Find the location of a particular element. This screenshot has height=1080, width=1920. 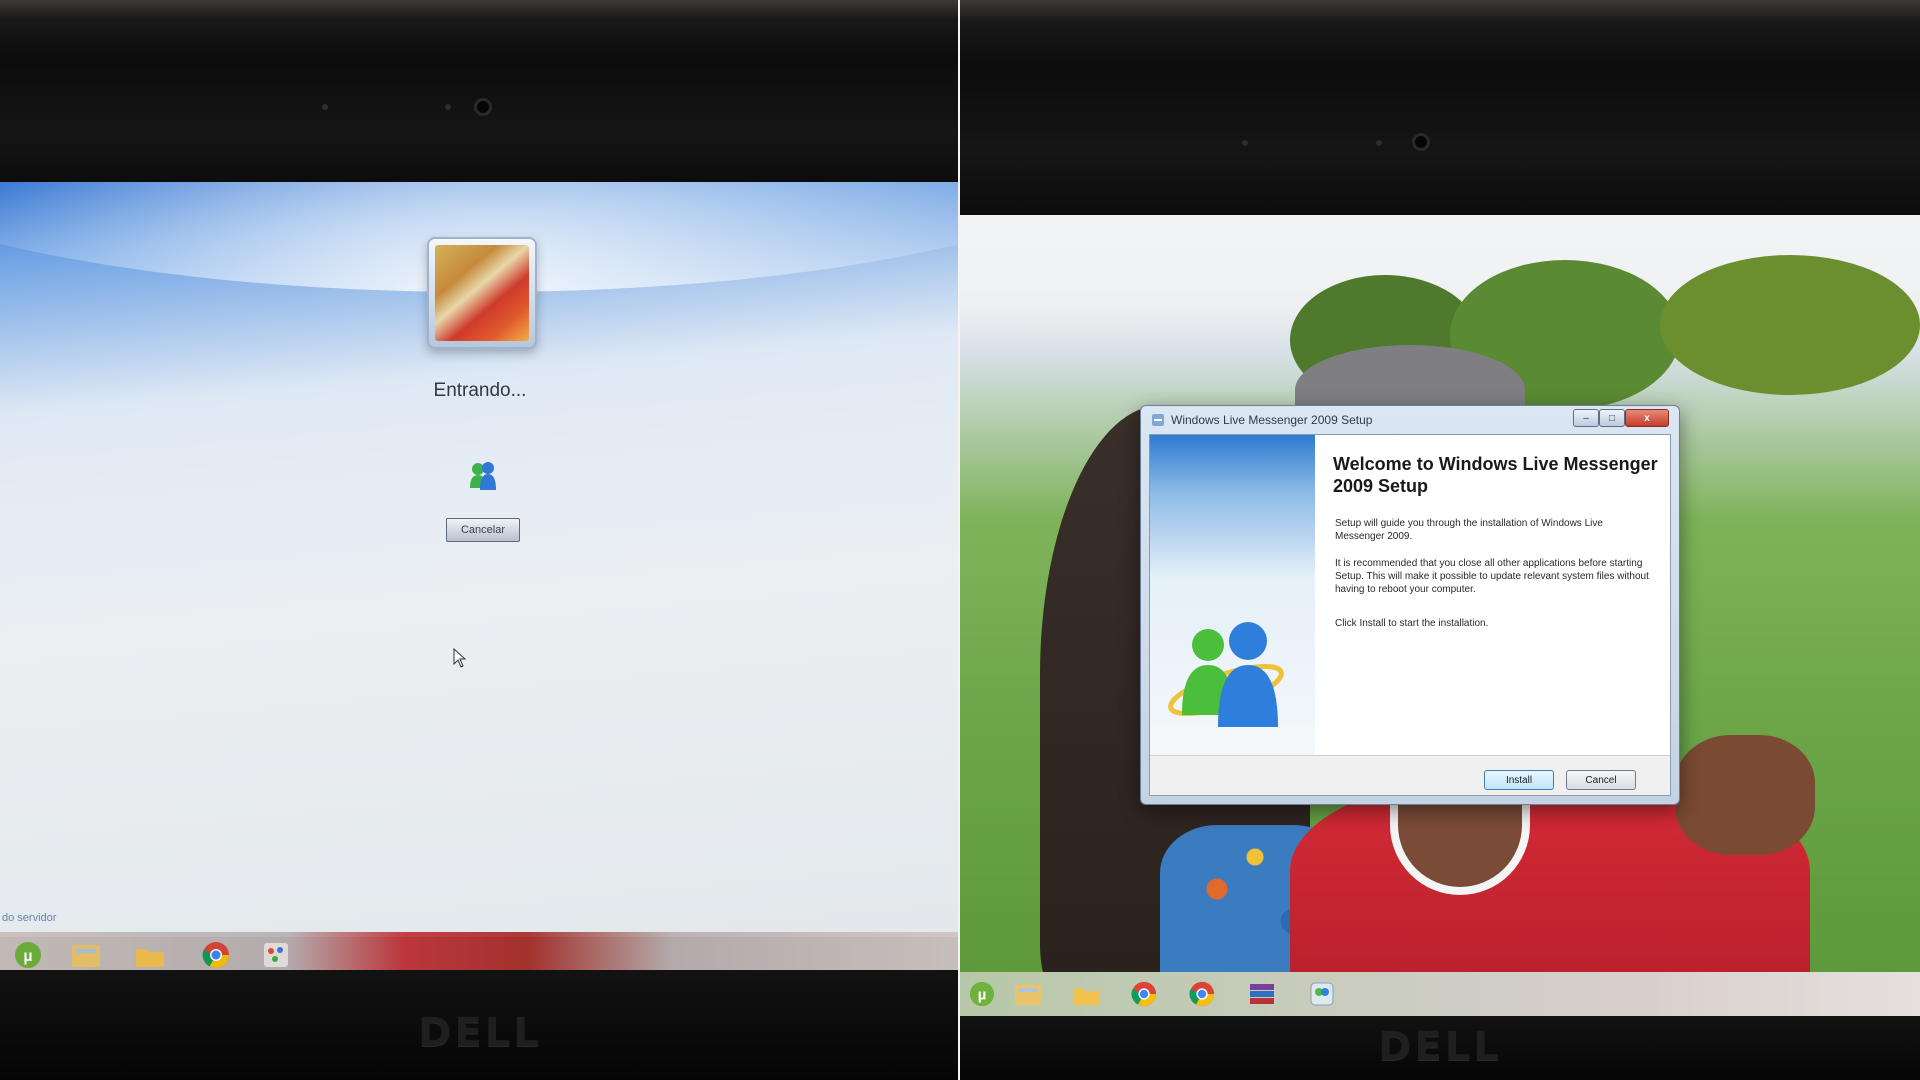

maximize-button: □ is located at coordinates (1612, 418).